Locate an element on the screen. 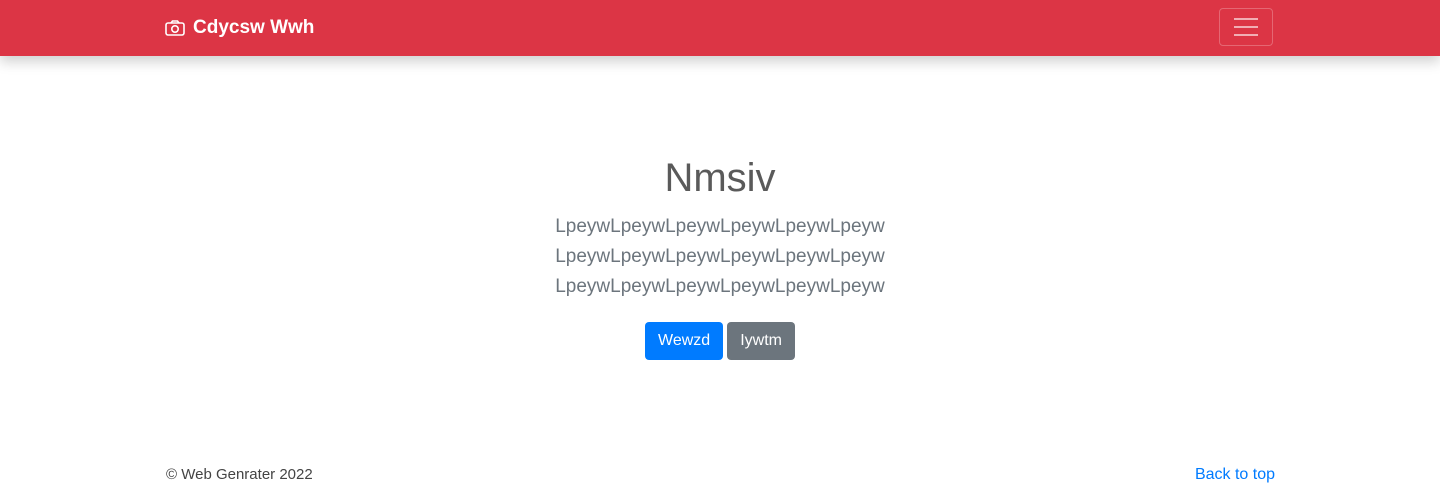 This screenshot has height=488, width=1440. navbar-brand: Cdycsw Wwh is located at coordinates (239, 28).